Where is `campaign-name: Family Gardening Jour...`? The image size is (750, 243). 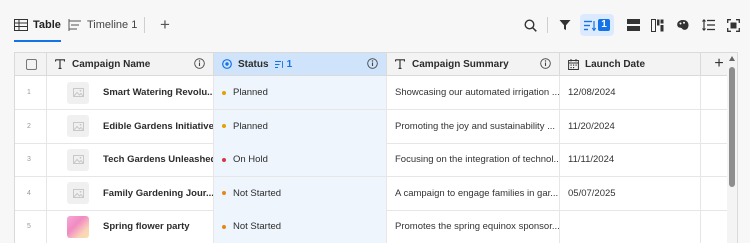
campaign-name: Family Gardening Jour... is located at coordinates (158, 193).